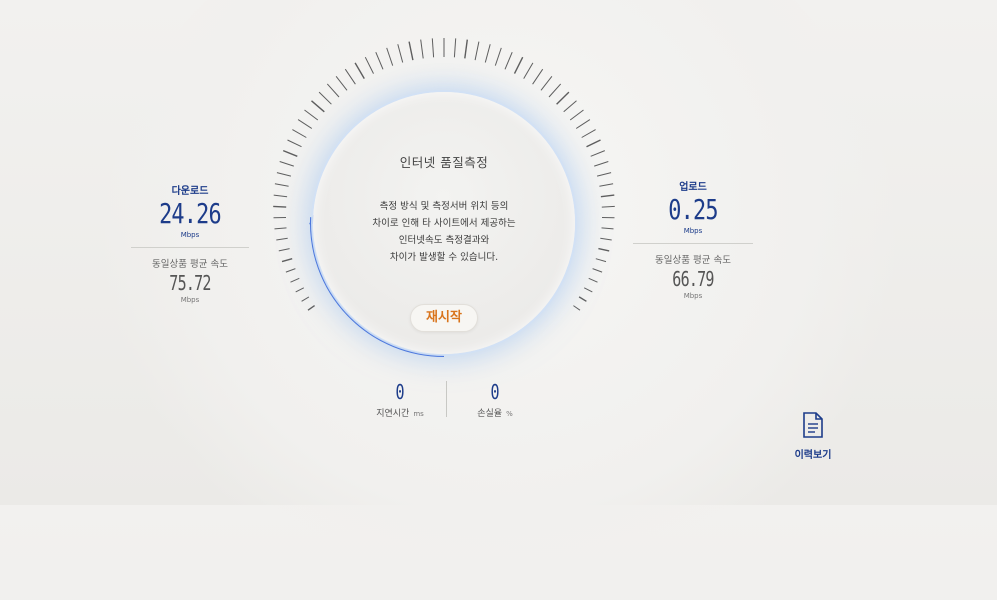 The height and width of the screenshot is (600, 997). I want to click on history-button: 이력보기, so click(813, 436).